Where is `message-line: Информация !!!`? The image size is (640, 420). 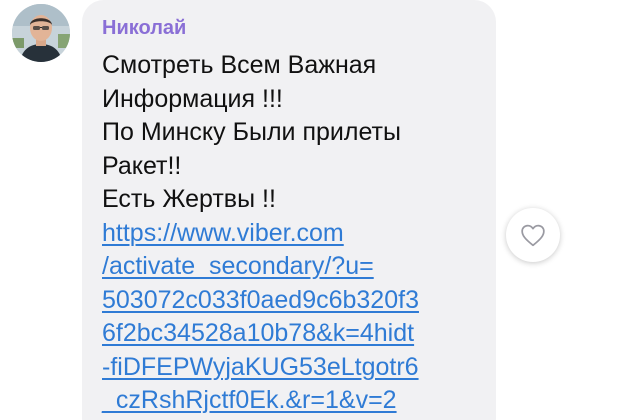 message-line: Информация !!! is located at coordinates (192, 98).